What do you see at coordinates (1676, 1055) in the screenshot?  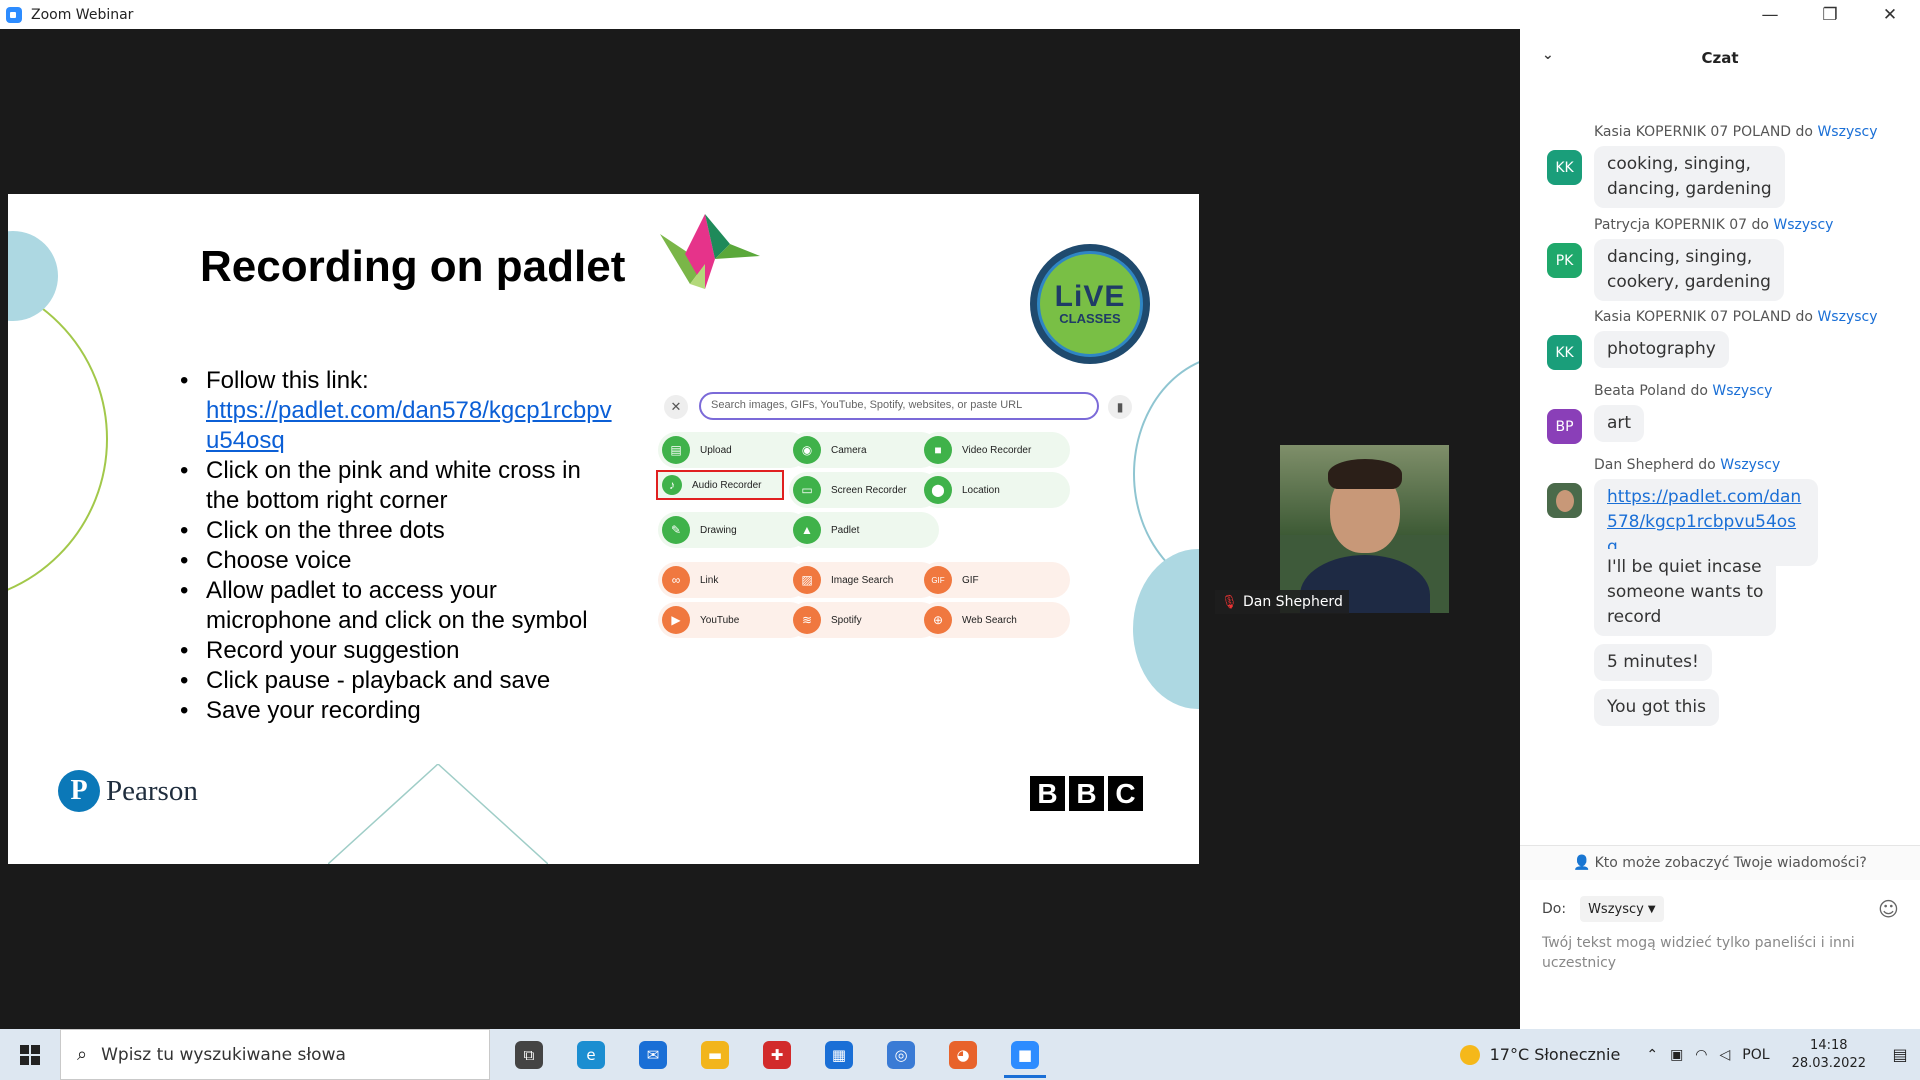 I see `network-device-icon: ▣` at bounding box center [1676, 1055].